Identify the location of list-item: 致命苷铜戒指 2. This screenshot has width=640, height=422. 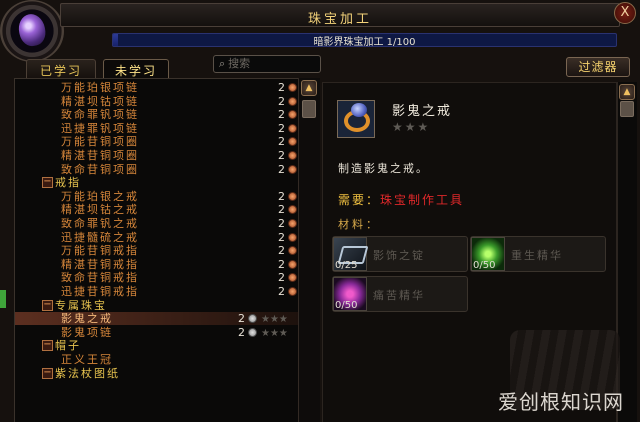
(165, 277).